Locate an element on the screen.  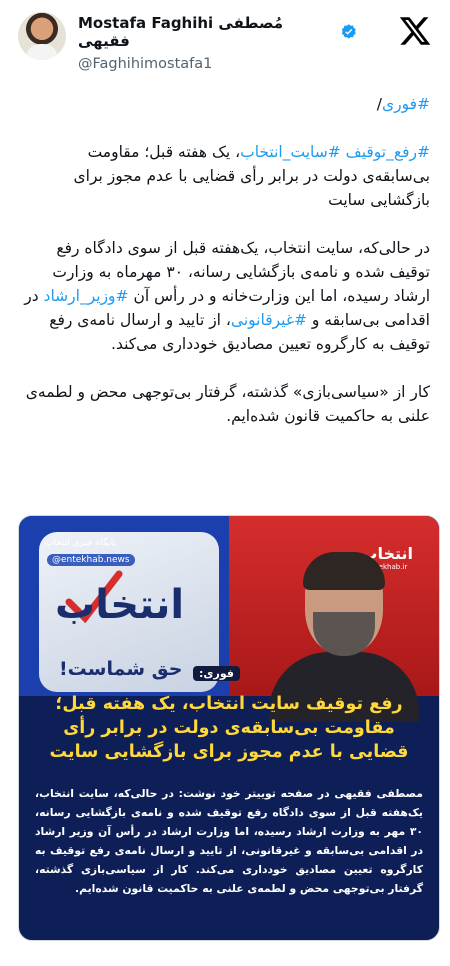
minister-photo is located at coordinates (344, 637).